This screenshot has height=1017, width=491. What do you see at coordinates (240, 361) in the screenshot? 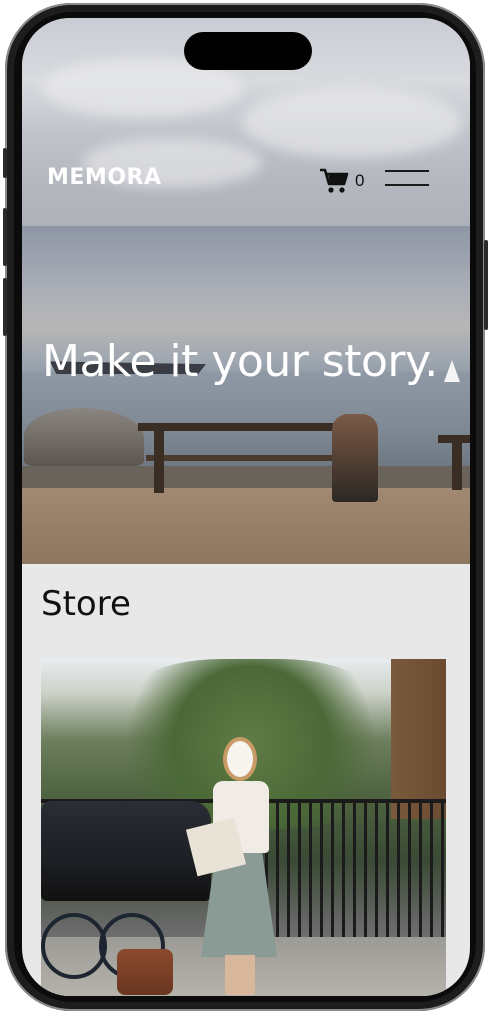
I see `hero-title: Make it your story.` at bounding box center [240, 361].